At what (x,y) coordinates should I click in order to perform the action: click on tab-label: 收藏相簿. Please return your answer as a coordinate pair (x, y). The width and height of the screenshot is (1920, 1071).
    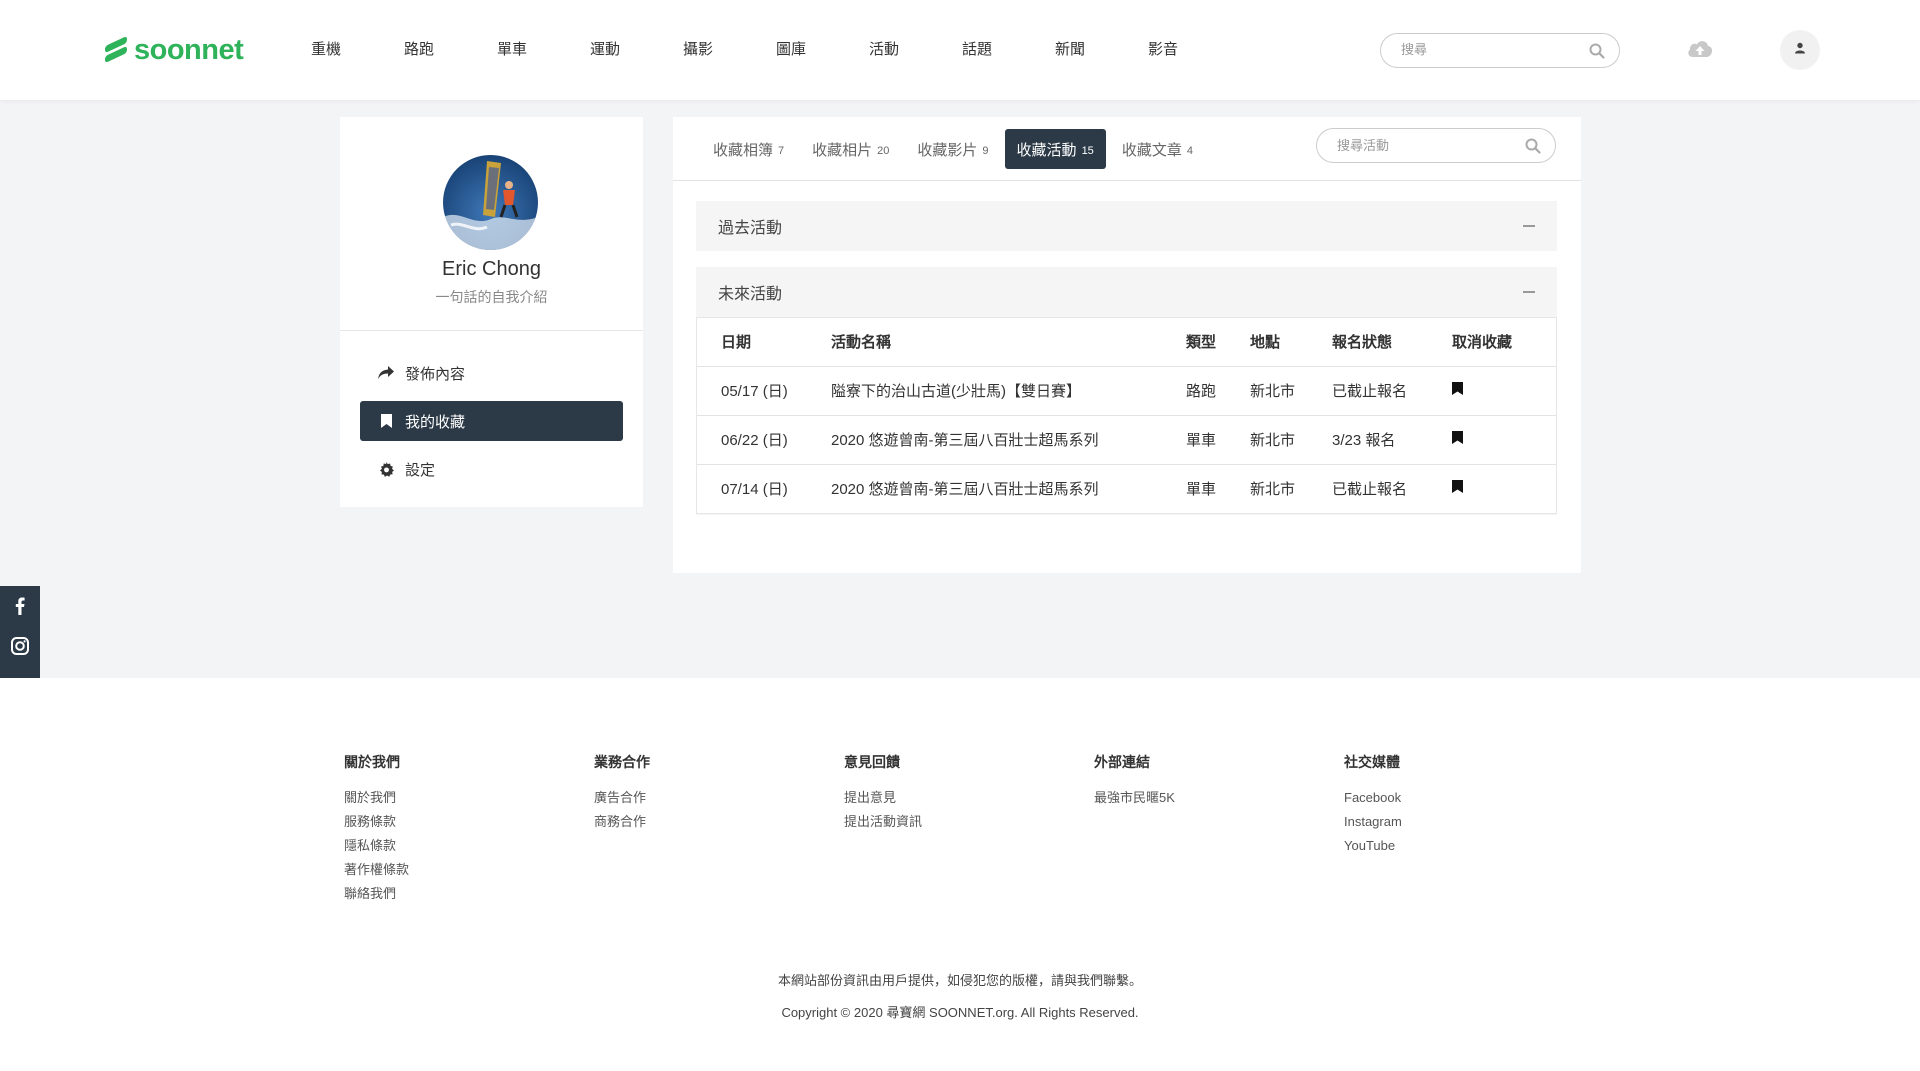
    Looking at the image, I should click on (743, 150).